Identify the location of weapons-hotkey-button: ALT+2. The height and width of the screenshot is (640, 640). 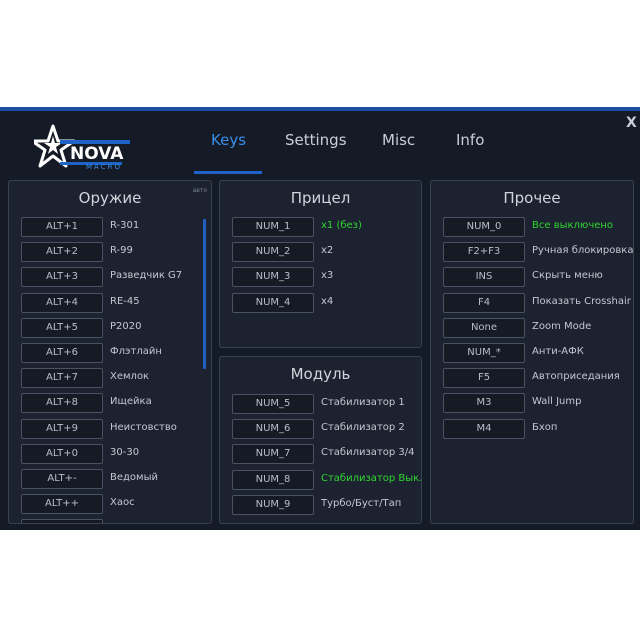
(62, 252).